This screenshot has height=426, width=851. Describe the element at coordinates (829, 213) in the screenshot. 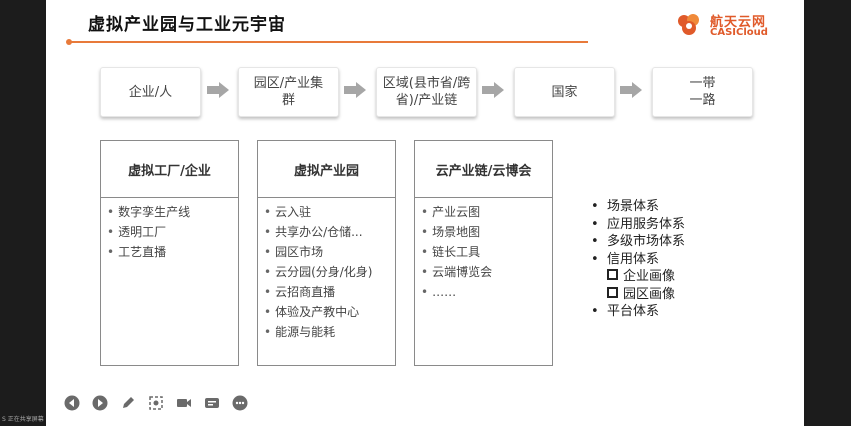

I see `right-letterbox` at that location.